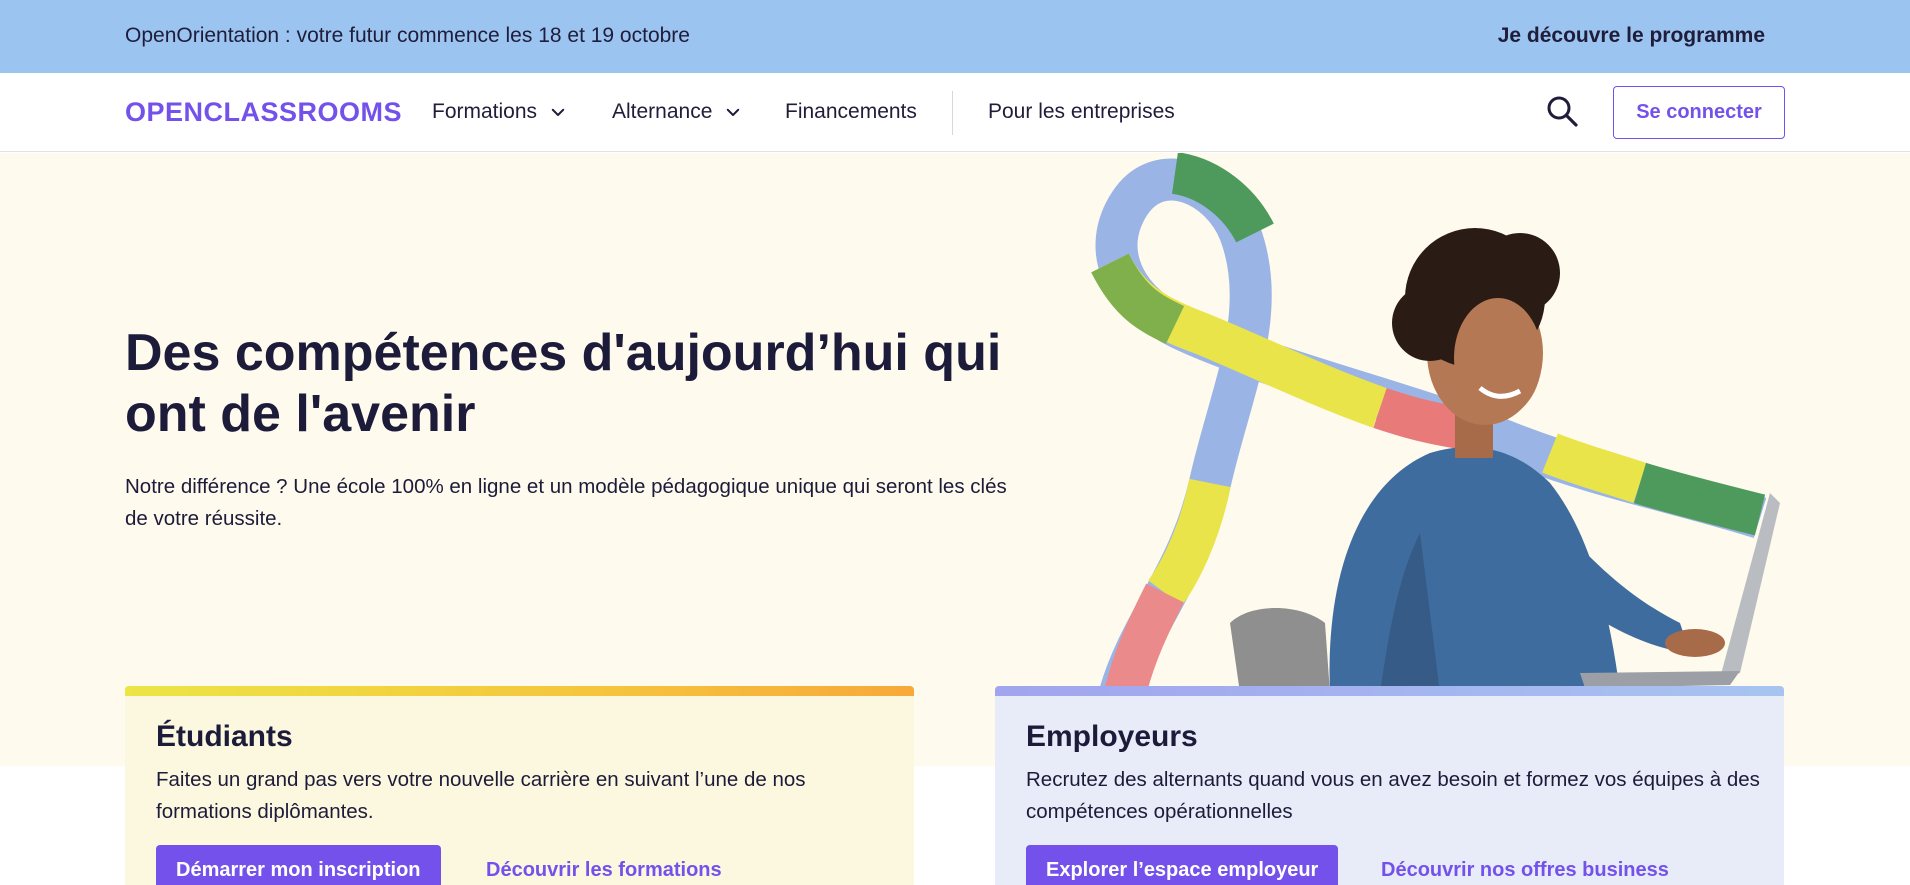 The height and width of the screenshot is (885, 1910). I want to click on nav-alternance-label: Alternance, so click(662, 111).